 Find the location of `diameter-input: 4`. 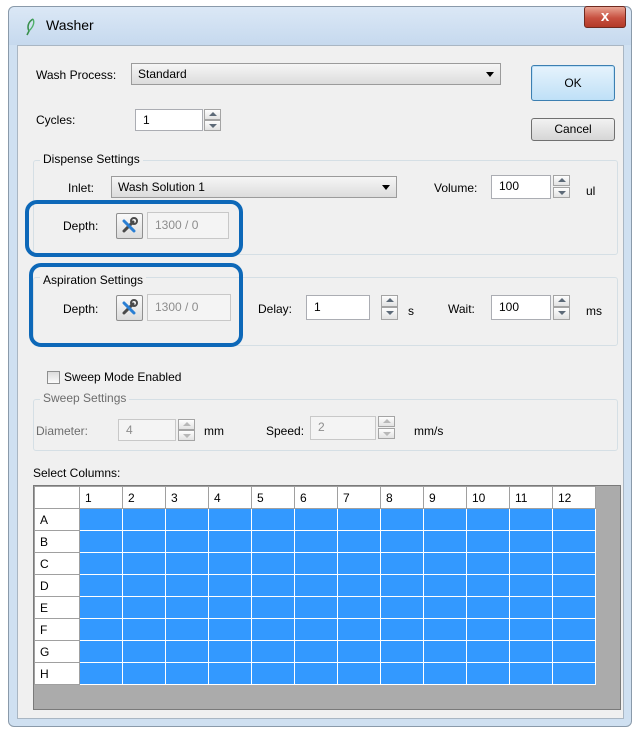

diameter-input: 4 is located at coordinates (147, 430).